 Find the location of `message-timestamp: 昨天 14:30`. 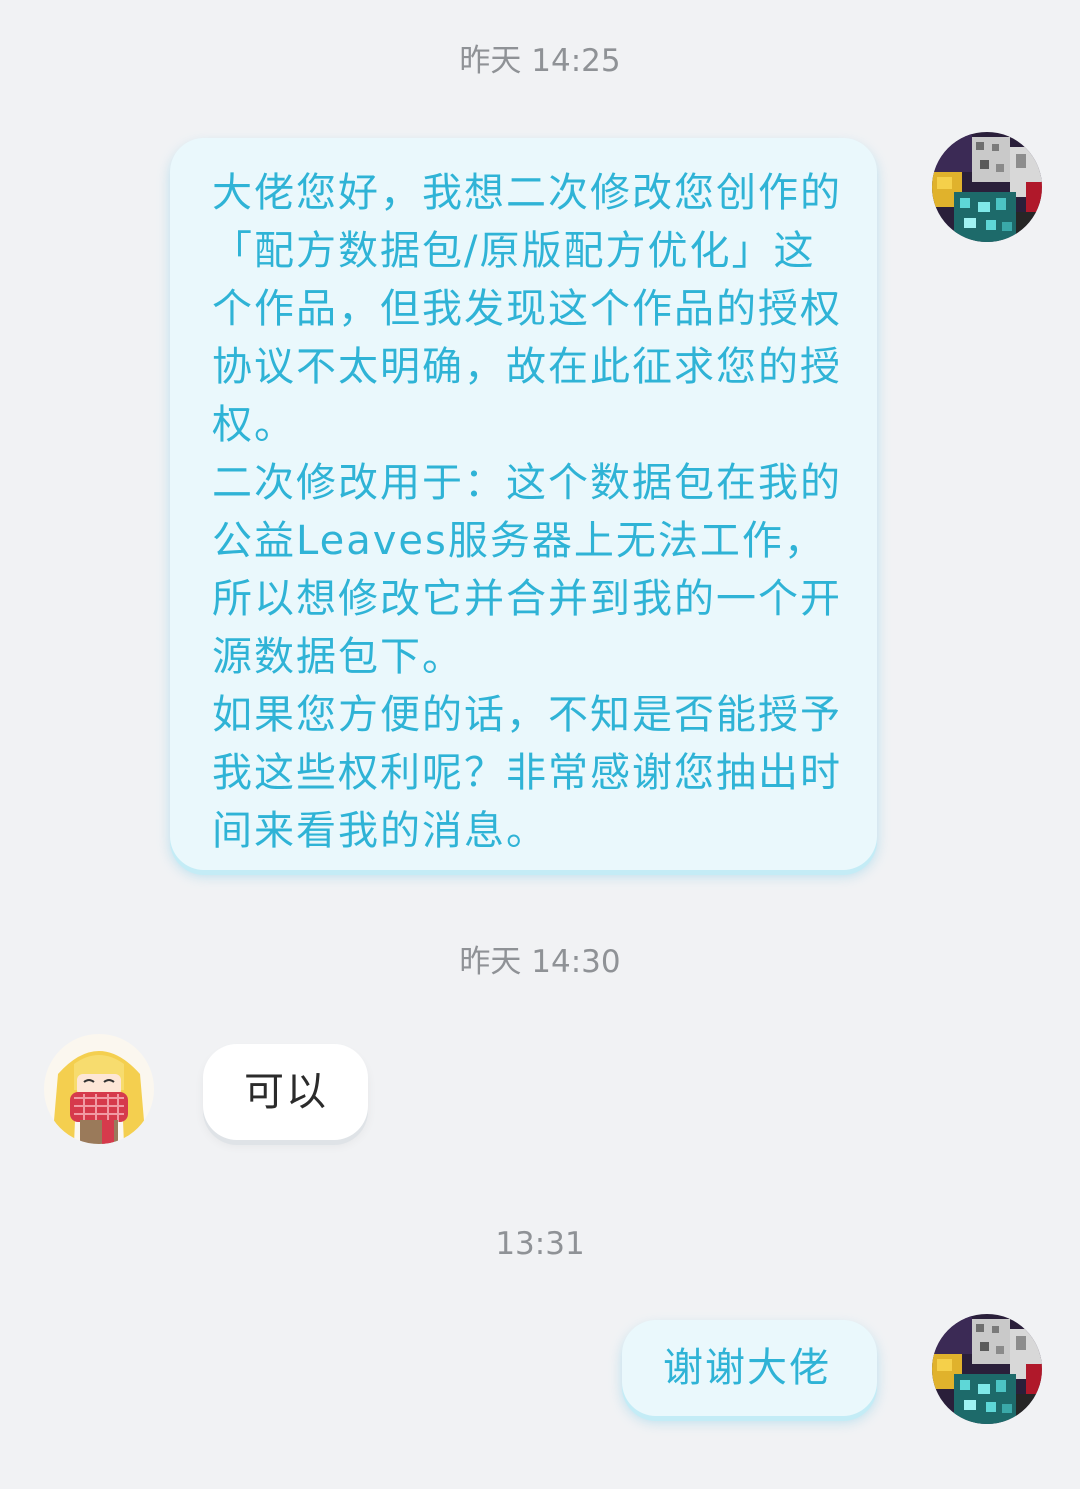

message-timestamp: 昨天 14:30 is located at coordinates (540, 962).